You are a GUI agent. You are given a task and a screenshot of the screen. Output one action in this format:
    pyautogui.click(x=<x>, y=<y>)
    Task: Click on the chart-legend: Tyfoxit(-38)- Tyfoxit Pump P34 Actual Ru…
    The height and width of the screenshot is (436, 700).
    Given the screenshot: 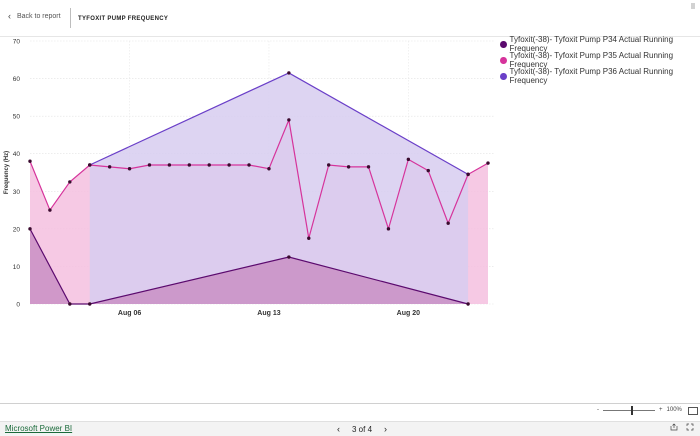 What is the action you would take?
    pyautogui.click(x=600, y=60)
    